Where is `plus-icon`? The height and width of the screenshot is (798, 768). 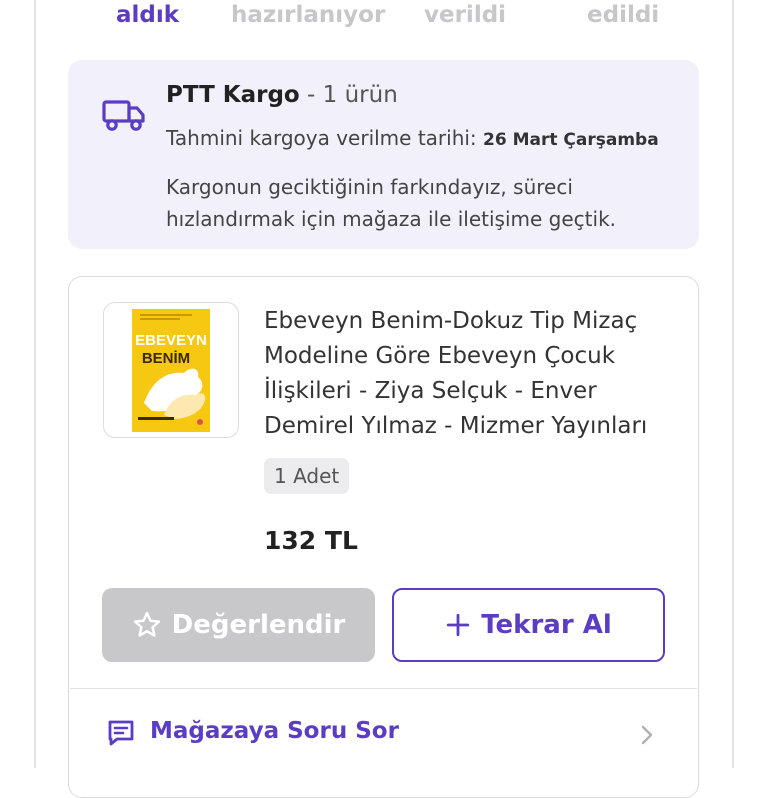
plus-icon is located at coordinates (458, 625).